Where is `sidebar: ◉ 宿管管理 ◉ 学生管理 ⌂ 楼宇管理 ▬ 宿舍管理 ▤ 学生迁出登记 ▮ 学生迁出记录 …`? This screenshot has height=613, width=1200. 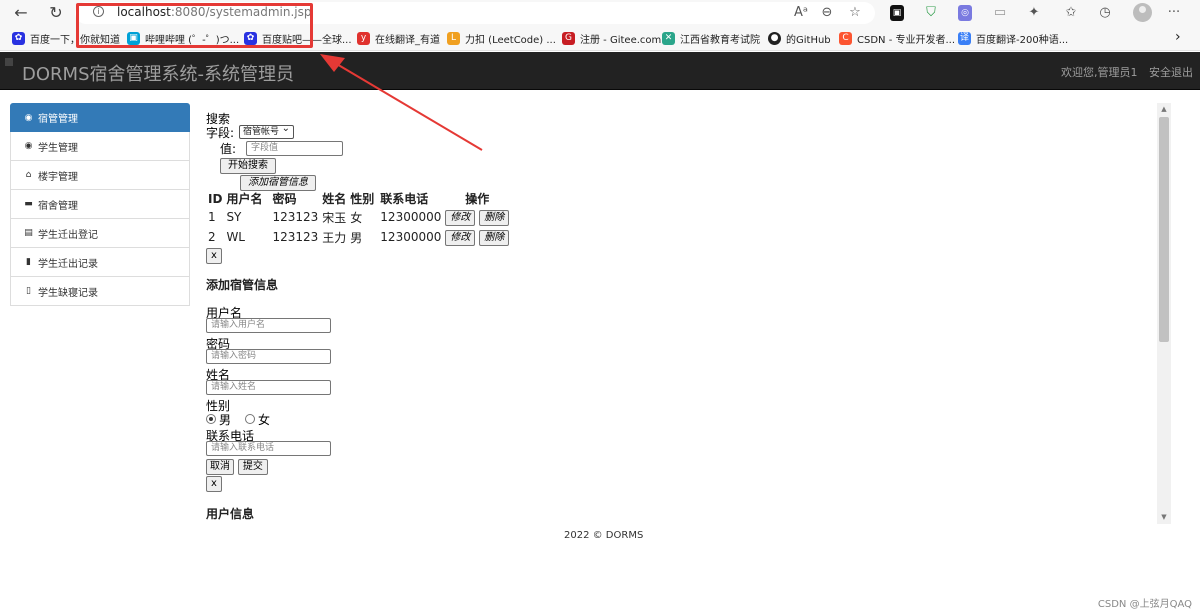 sidebar: ◉ 宿管管理 ◉ 学生管理 ⌂ 楼宇管理 ▬ 宿舍管理 ▤ 学生迁出登记 ▮ 学生迁出记录 … is located at coordinates (100, 204).